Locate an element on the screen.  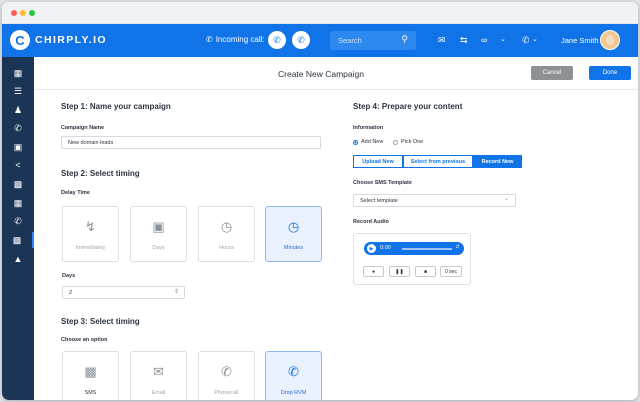
user-name: Jane Smith is located at coordinates (580, 40).